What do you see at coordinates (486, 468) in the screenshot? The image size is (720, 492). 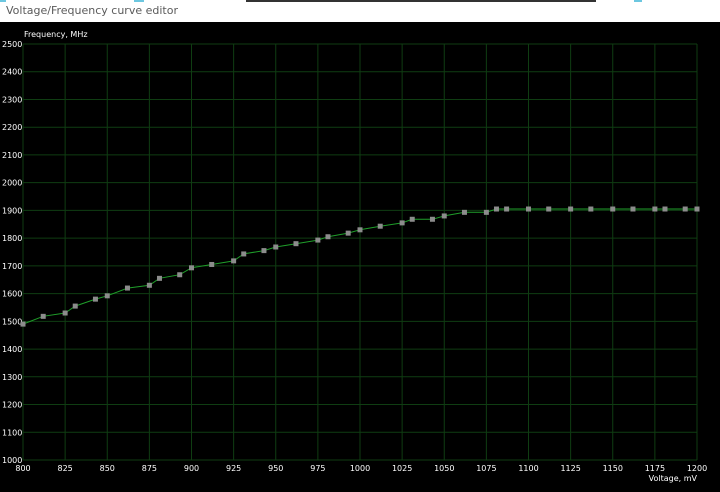 I see `x-tick-label: 1075` at bounding box center [486, 468].